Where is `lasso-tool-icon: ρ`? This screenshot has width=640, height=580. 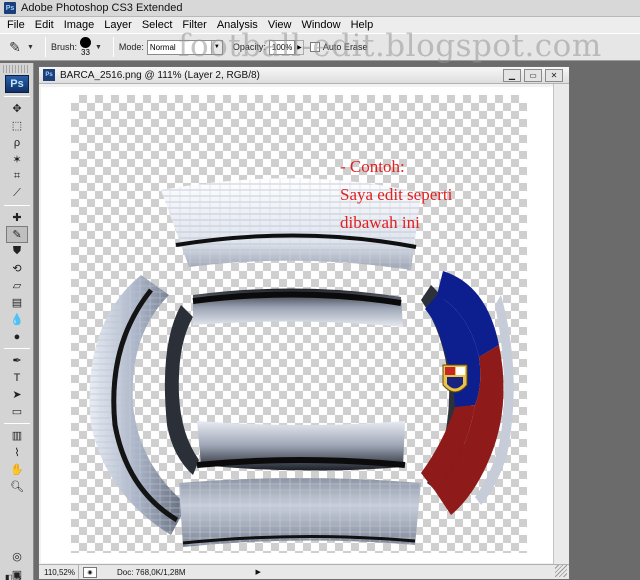 lasso-tool-icon: ρ is located at coordinates (17, 142).